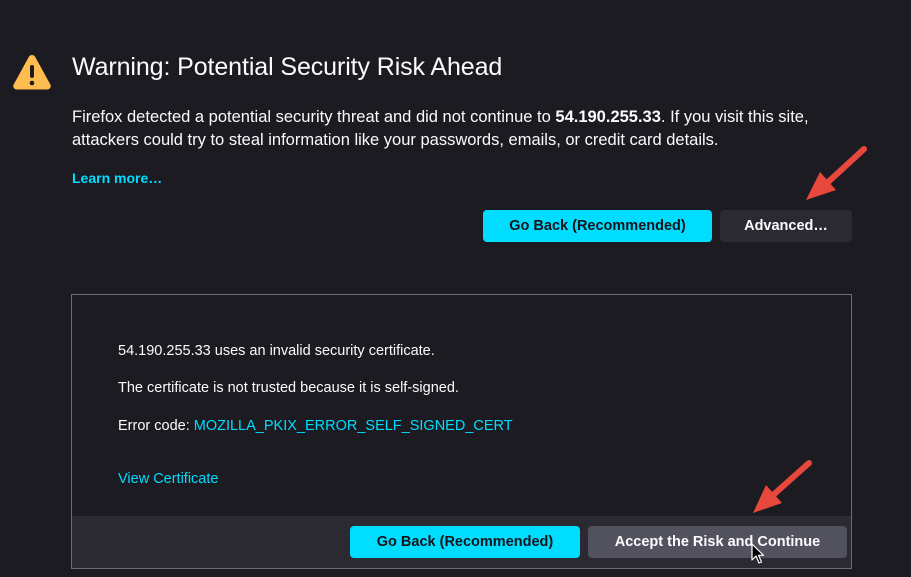 Image resolution: width=911 pixels, height=577 pixels. What do you see at coordinates (465, 542) in the screenshot?
I see `go-back-button-advanced: Go Back (Recommended)` at bounding box center [465, 542].